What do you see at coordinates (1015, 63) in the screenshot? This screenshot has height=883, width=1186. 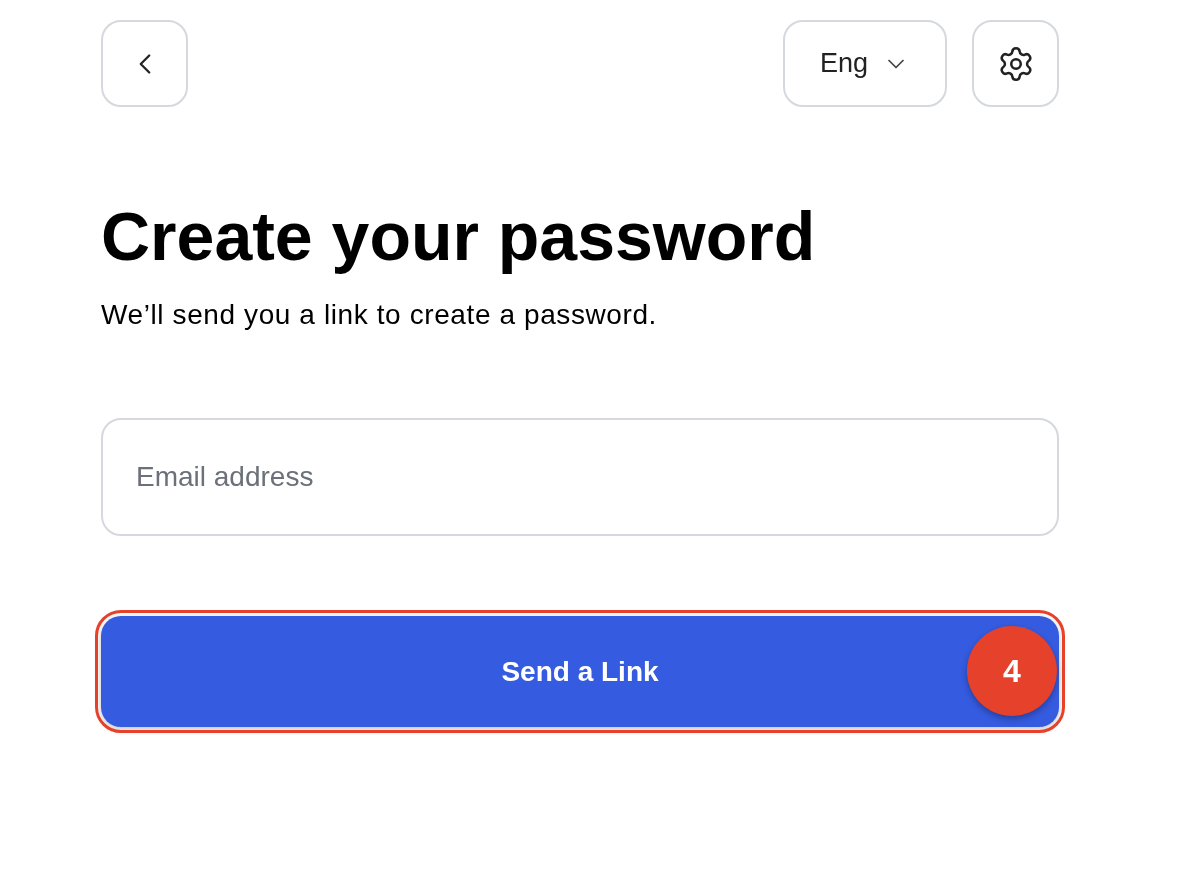 I see `settings-button` at bounding box center [1015, 63].